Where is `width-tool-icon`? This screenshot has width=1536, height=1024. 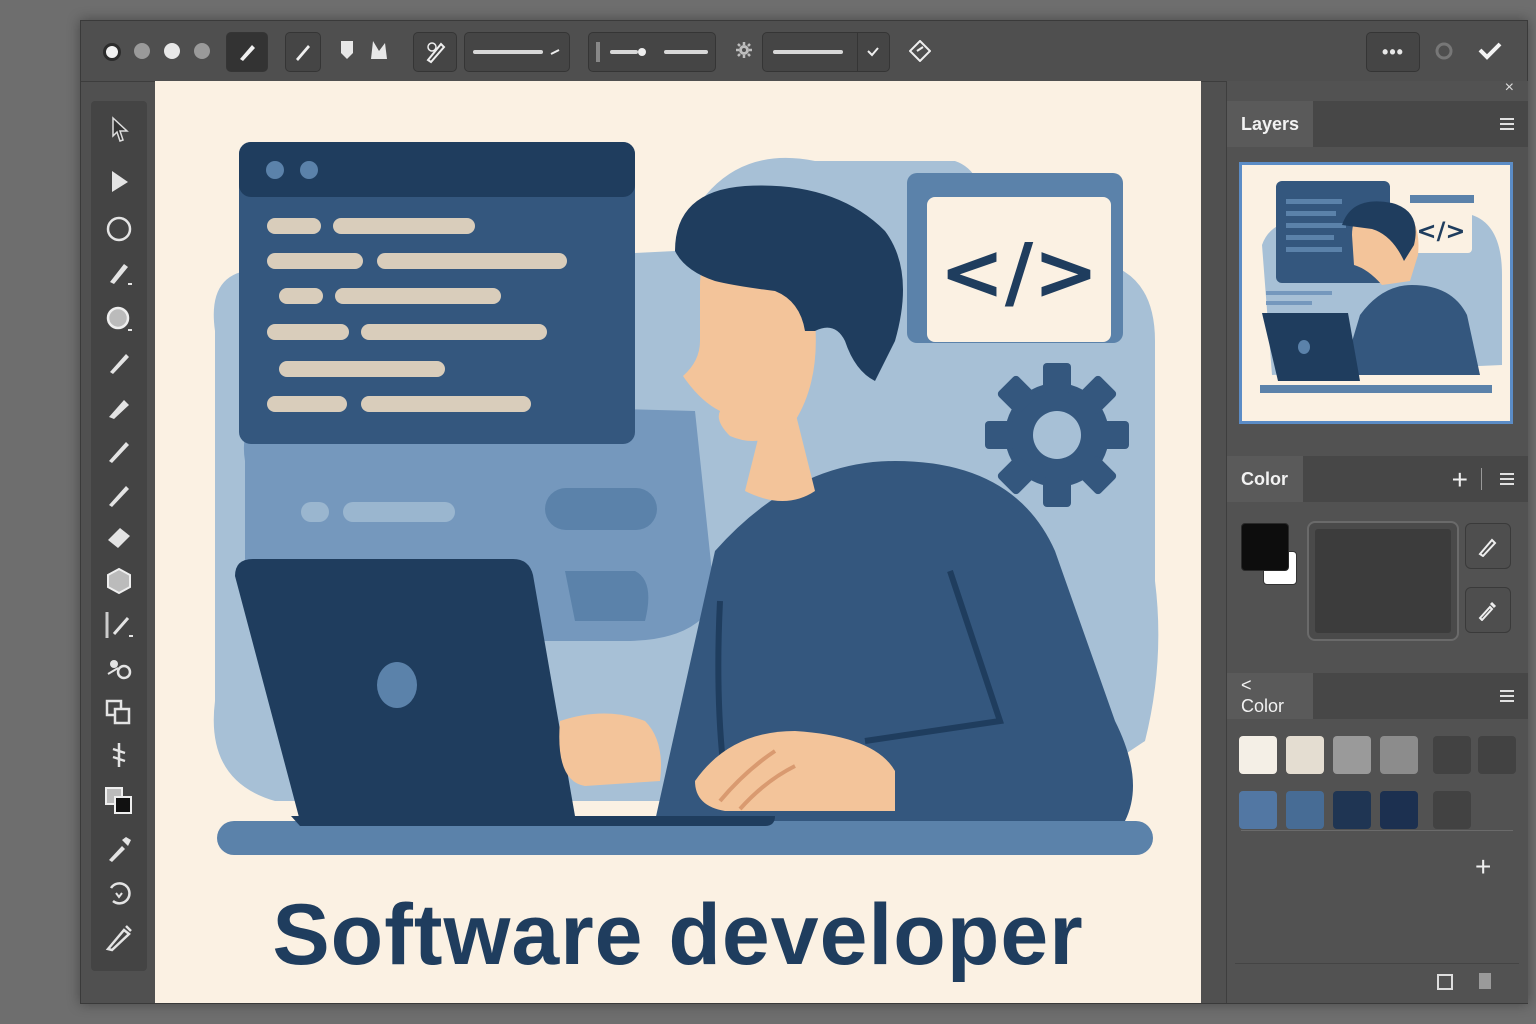 width-tool-icon is located at coordinates (119, 755).